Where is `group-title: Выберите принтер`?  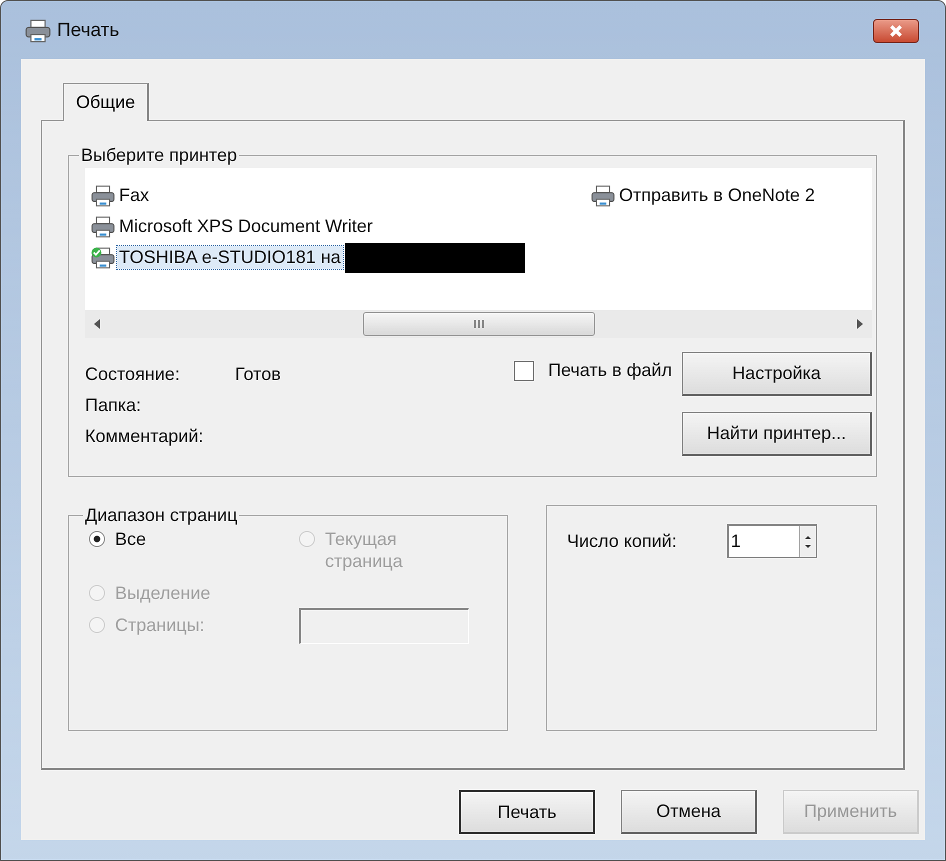 group-title: Выберите принтер is located at coordinates (159, 155).